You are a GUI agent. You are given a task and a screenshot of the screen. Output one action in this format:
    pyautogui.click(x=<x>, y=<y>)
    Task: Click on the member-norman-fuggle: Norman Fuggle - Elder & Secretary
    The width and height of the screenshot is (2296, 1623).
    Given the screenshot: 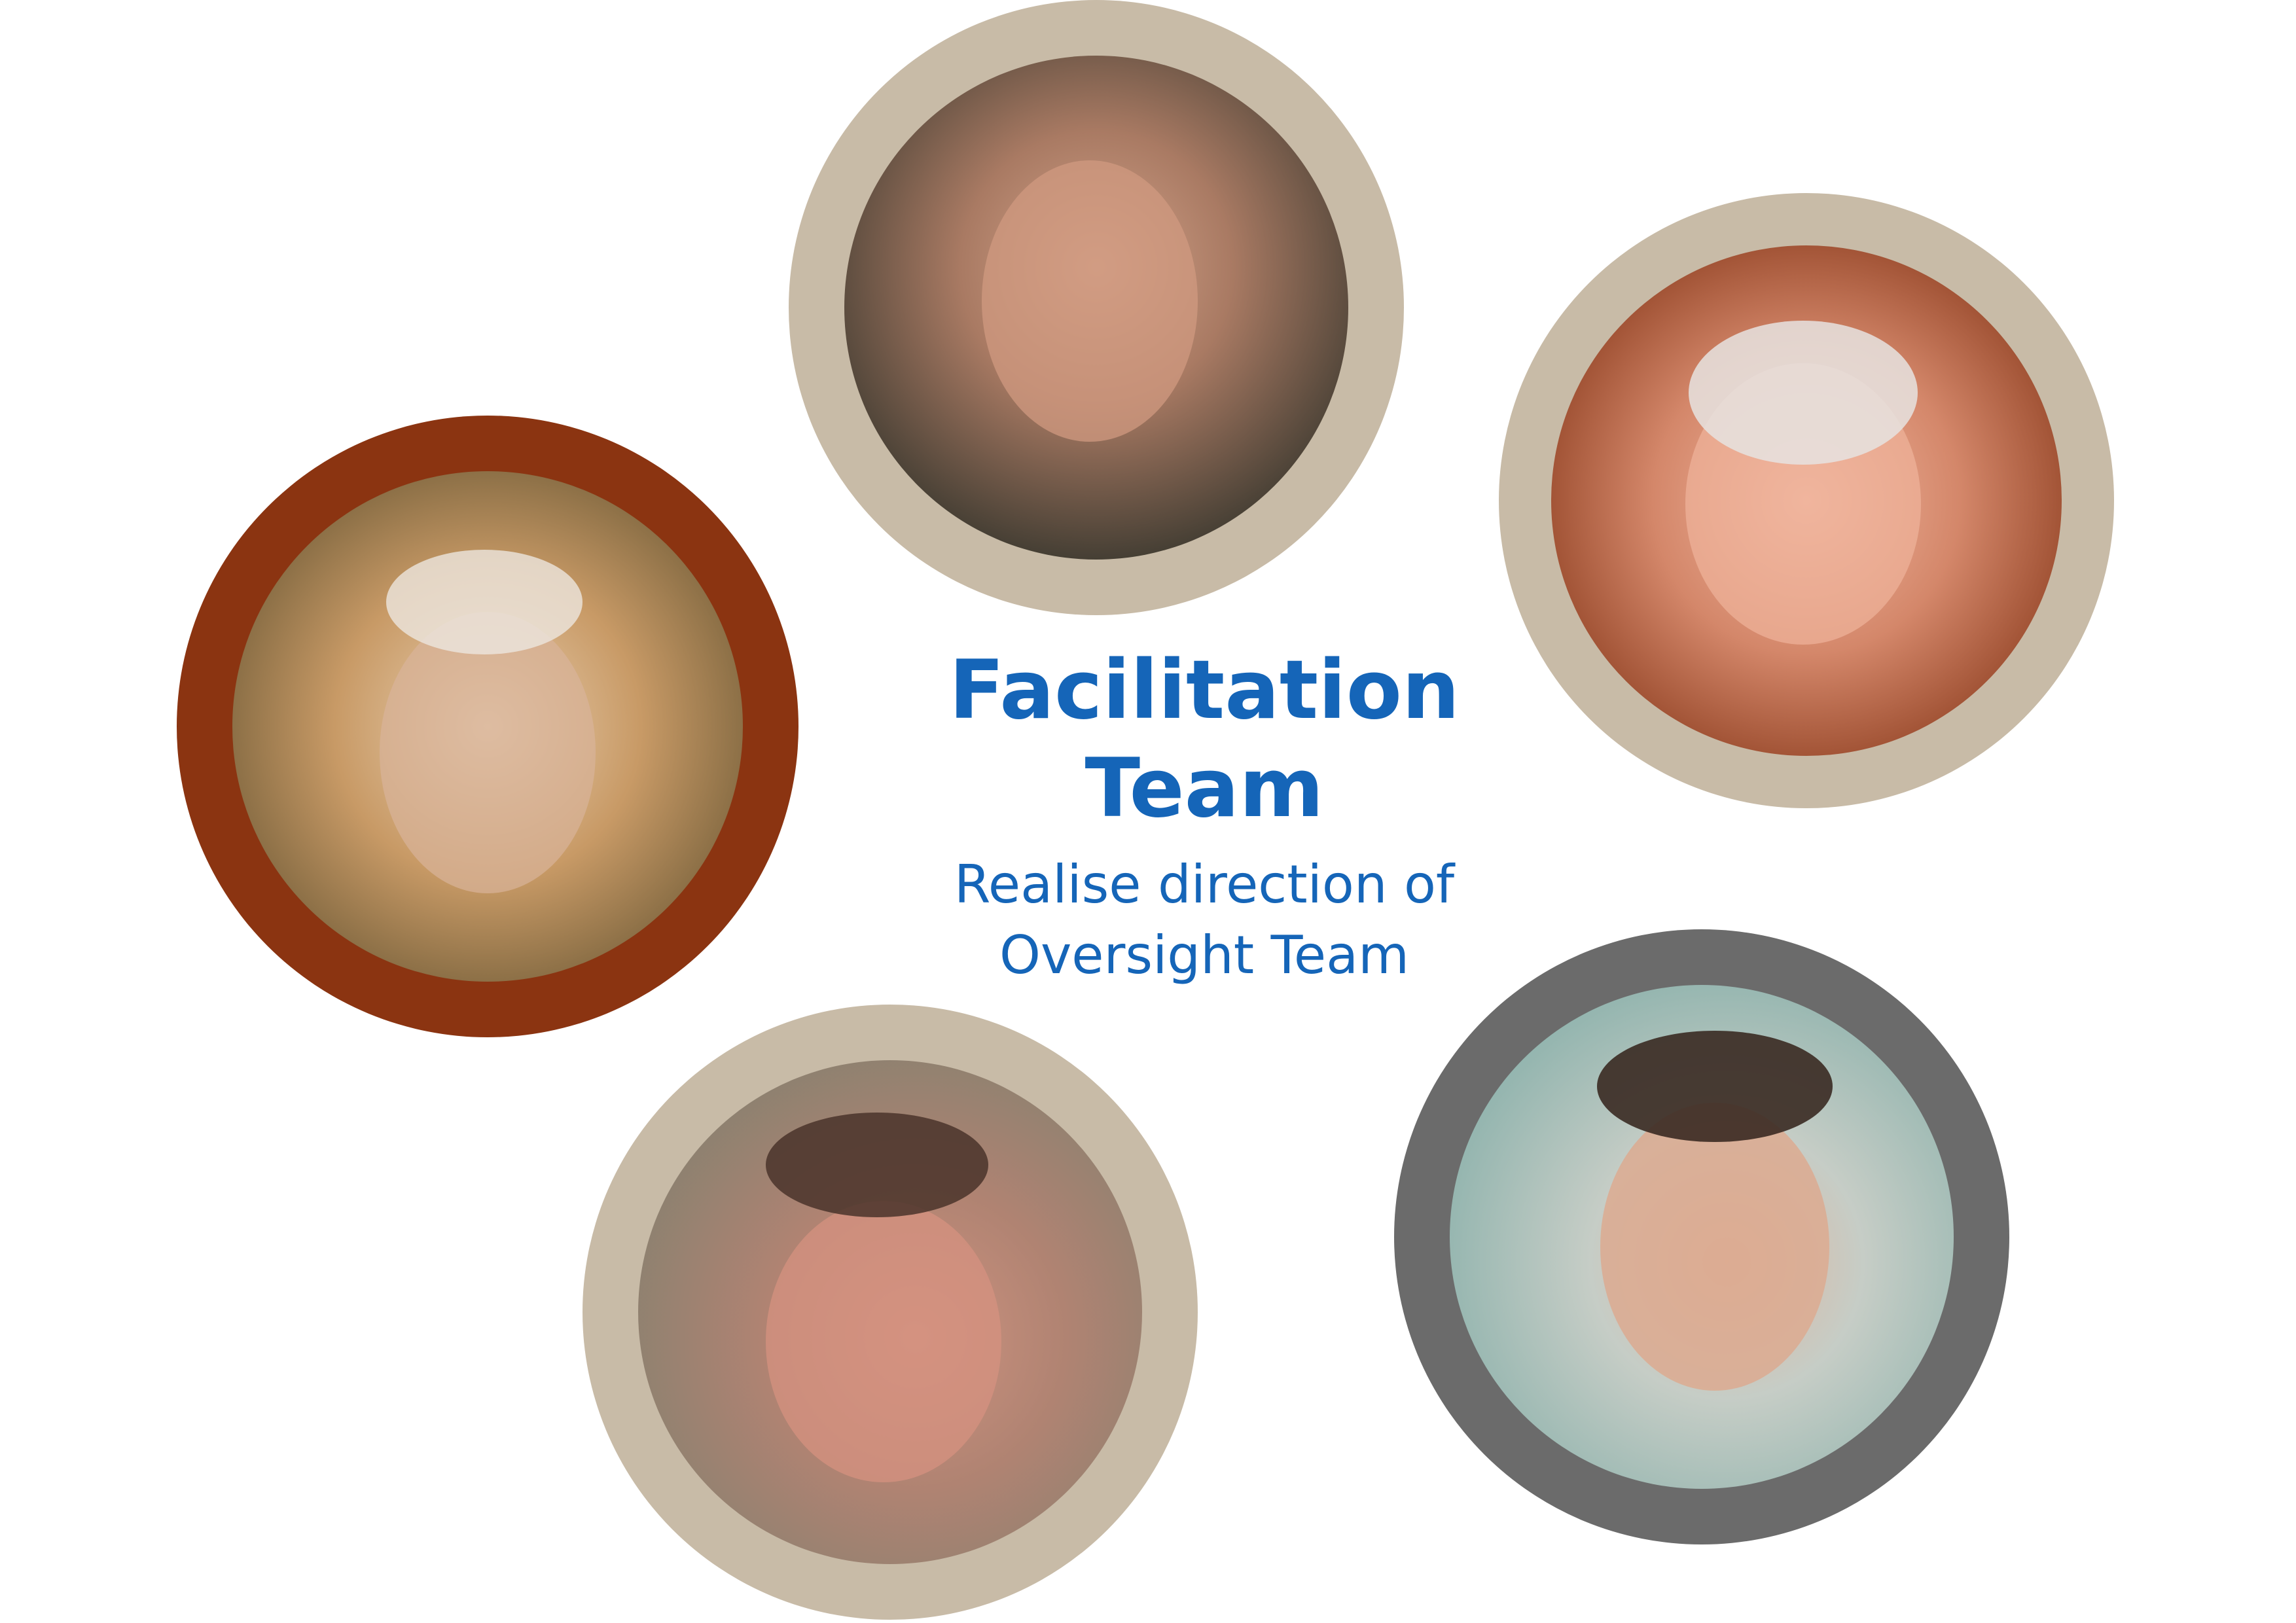 What is the action you would take?
    pyautogui.click(x=488, y=662)
    